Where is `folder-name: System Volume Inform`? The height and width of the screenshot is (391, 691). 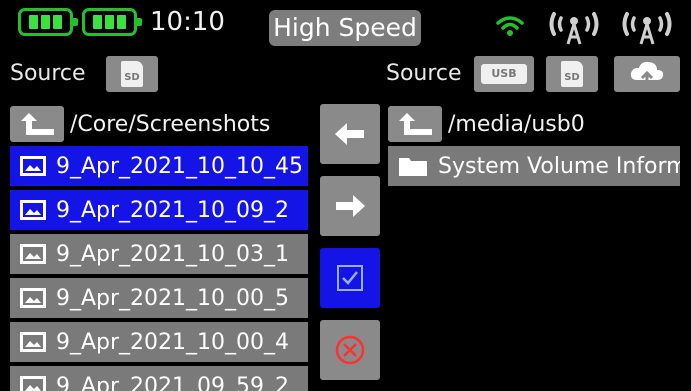 folder-name: System Volume Inform is located at coordinates (559, 166).